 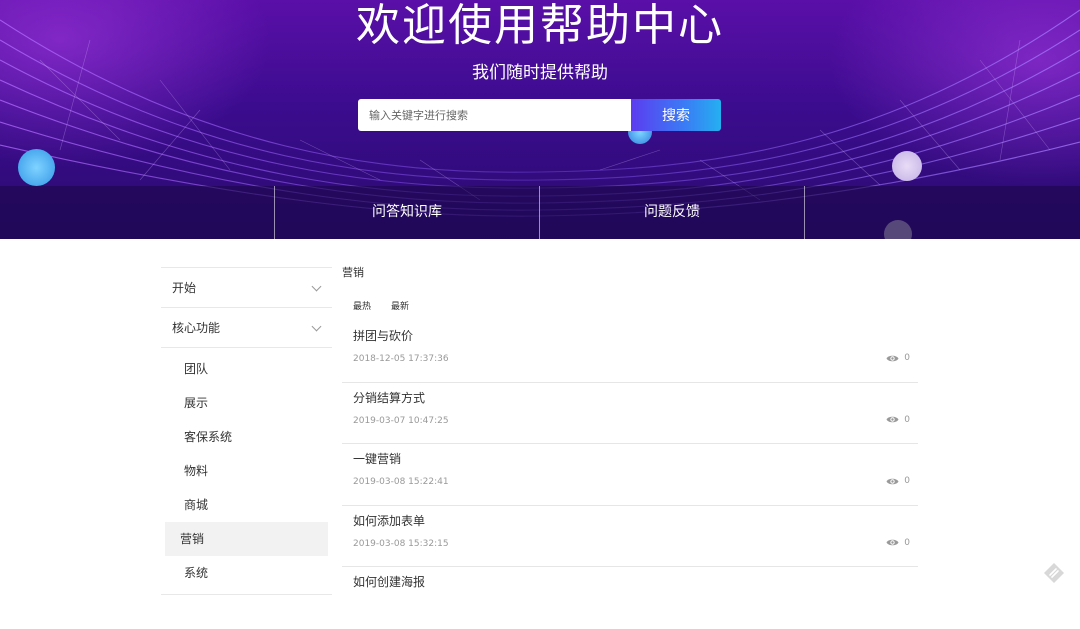 I want to click on list-item: 分销结算方式 2019-03-07 10:47:25 0, so click(x=630, y=413).